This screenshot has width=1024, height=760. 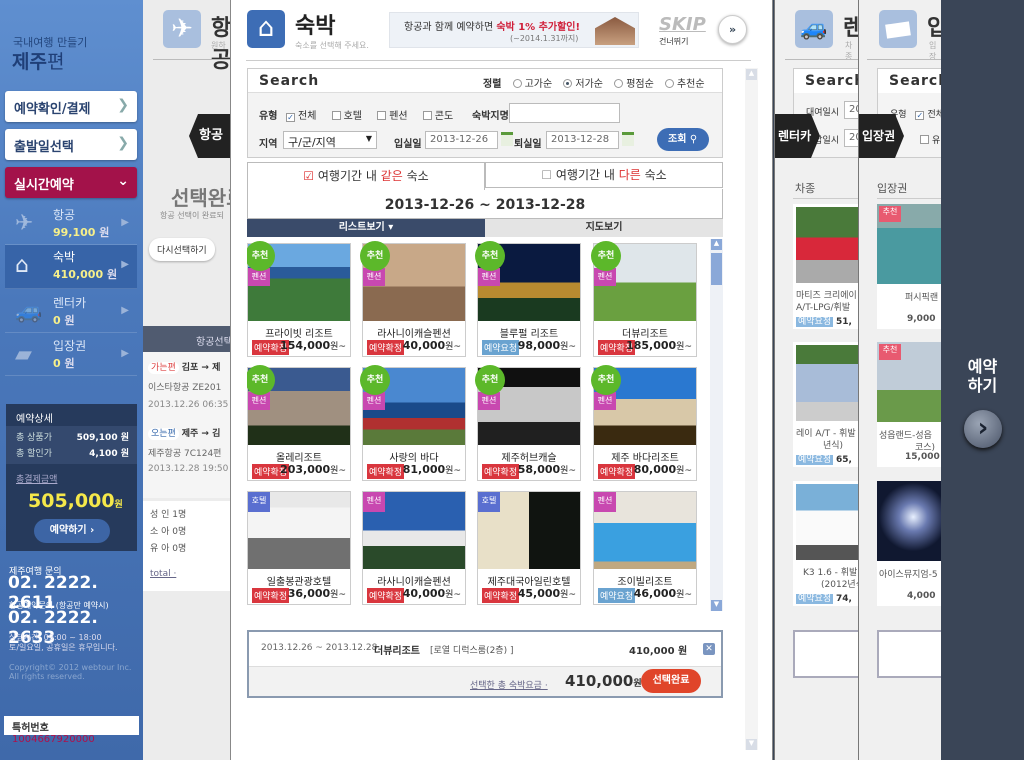 I want to click on car-card: K3 1.6 - 휘발(2012년식예약요청 74,, so click(x=826, y=543).